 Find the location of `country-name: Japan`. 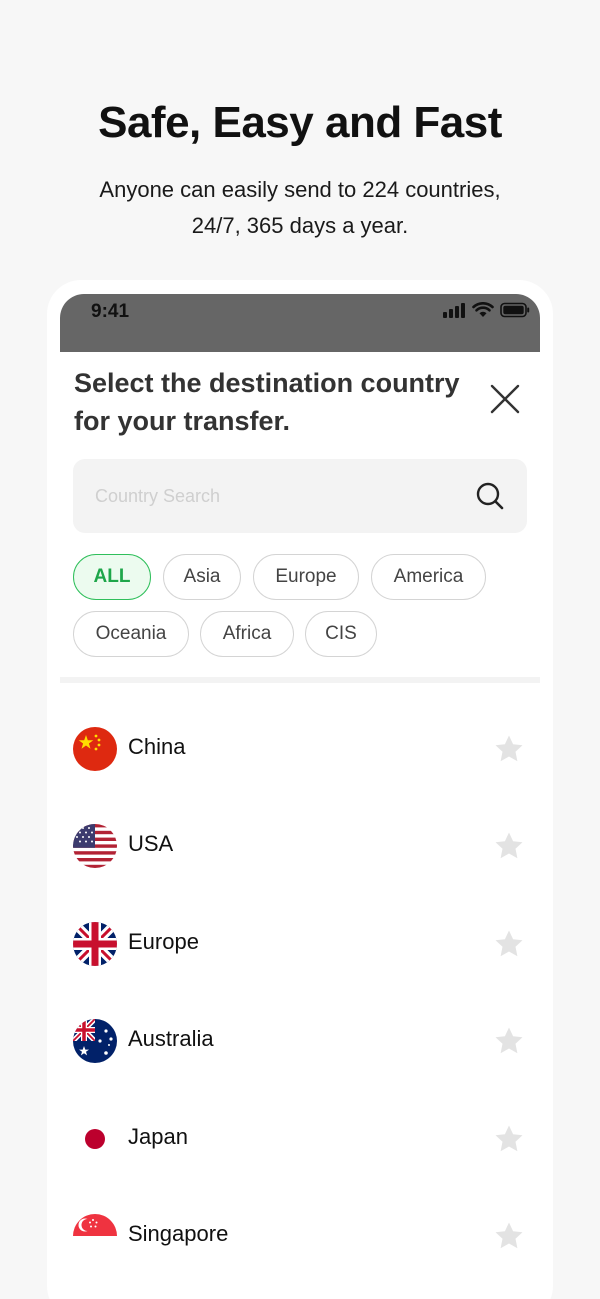

country-name: Japan is located at coordinates (158, 1136).